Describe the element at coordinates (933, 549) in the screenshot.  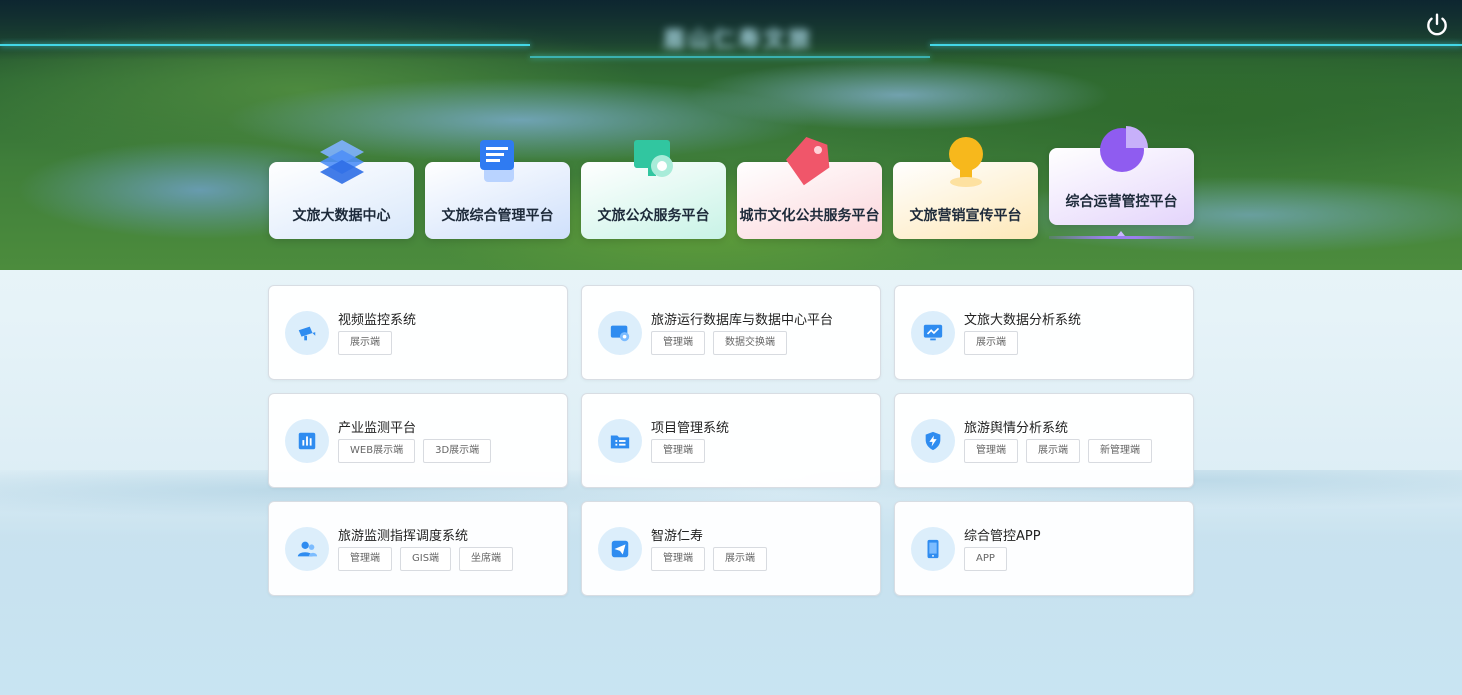
I see `mobile-phone-icon` at that location.